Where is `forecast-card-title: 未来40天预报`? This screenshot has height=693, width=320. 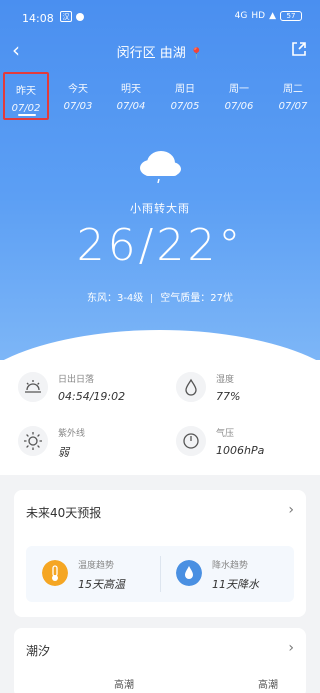 forecast-card-title: 未来40天预报 is located at coordinates (64, 513).